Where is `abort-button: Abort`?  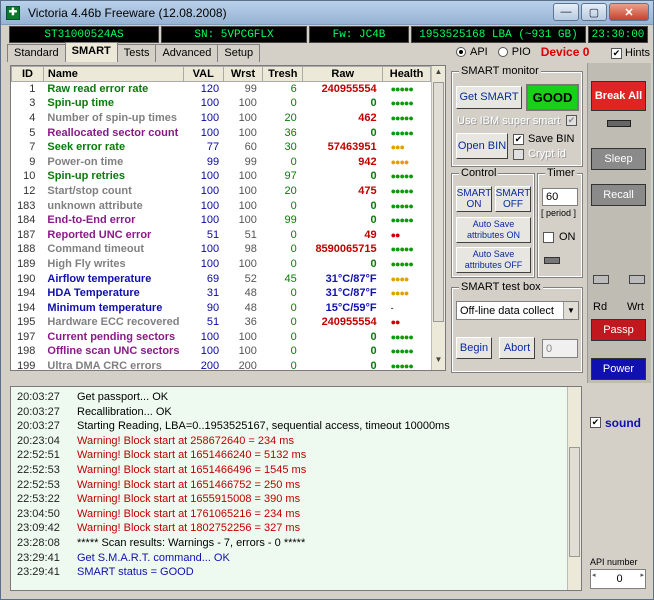 abort-button: Abort is located at coordinates (517, 348).